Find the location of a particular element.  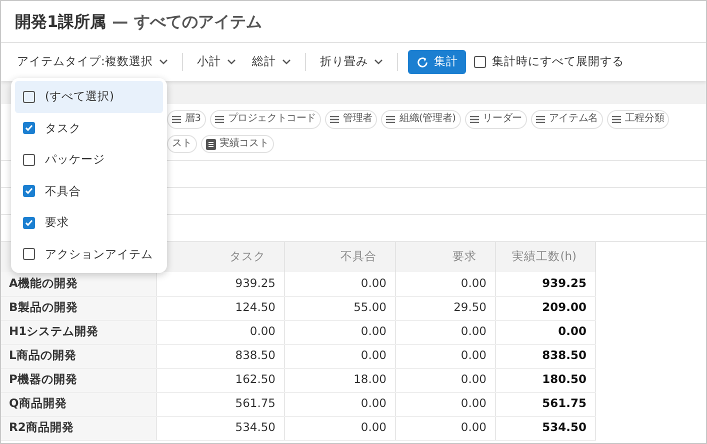

column-header: 不具合 is located at coordinates (339, 257).